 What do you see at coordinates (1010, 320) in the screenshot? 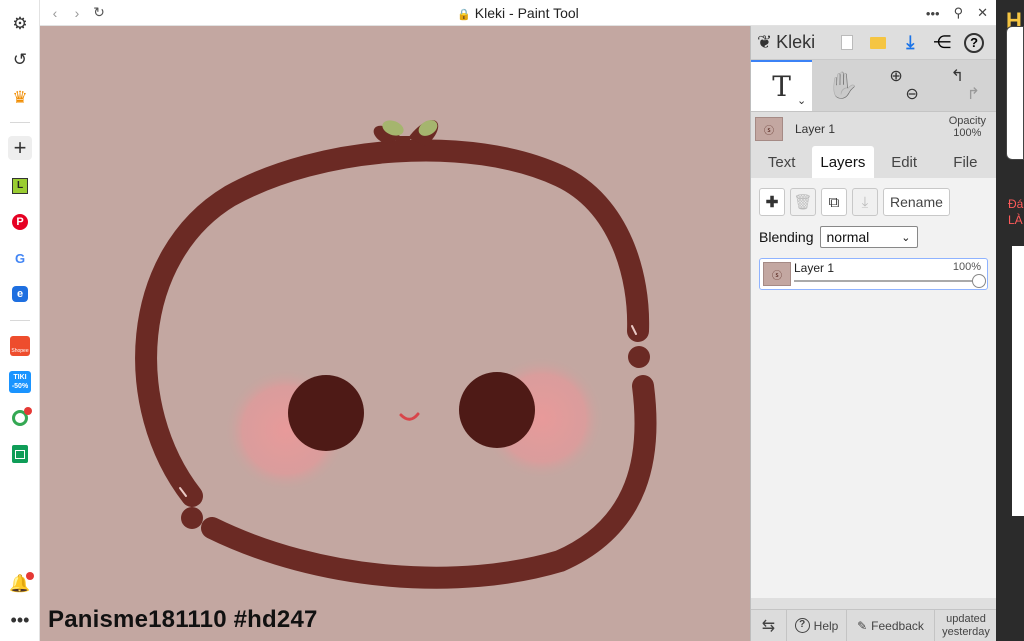
I see `adjacent-window-strip: H Đá LÀ` at bounding box center [1010, 320].